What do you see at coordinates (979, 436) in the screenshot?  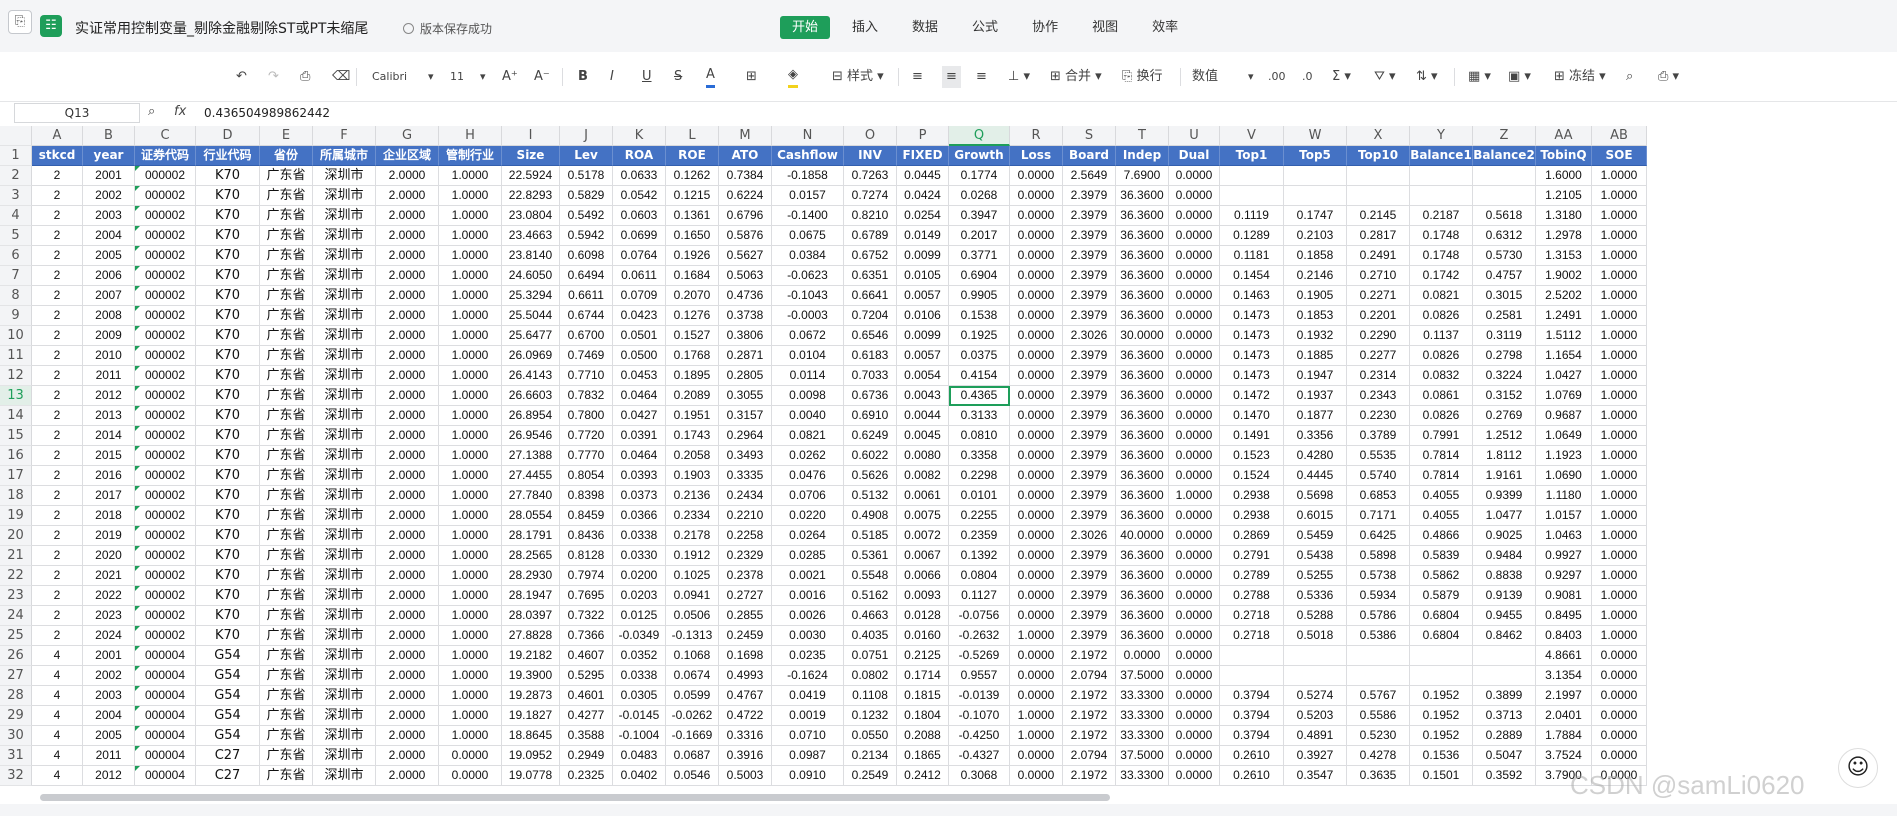 I see `cell: 0.0810` at bounding box center [979, 436].